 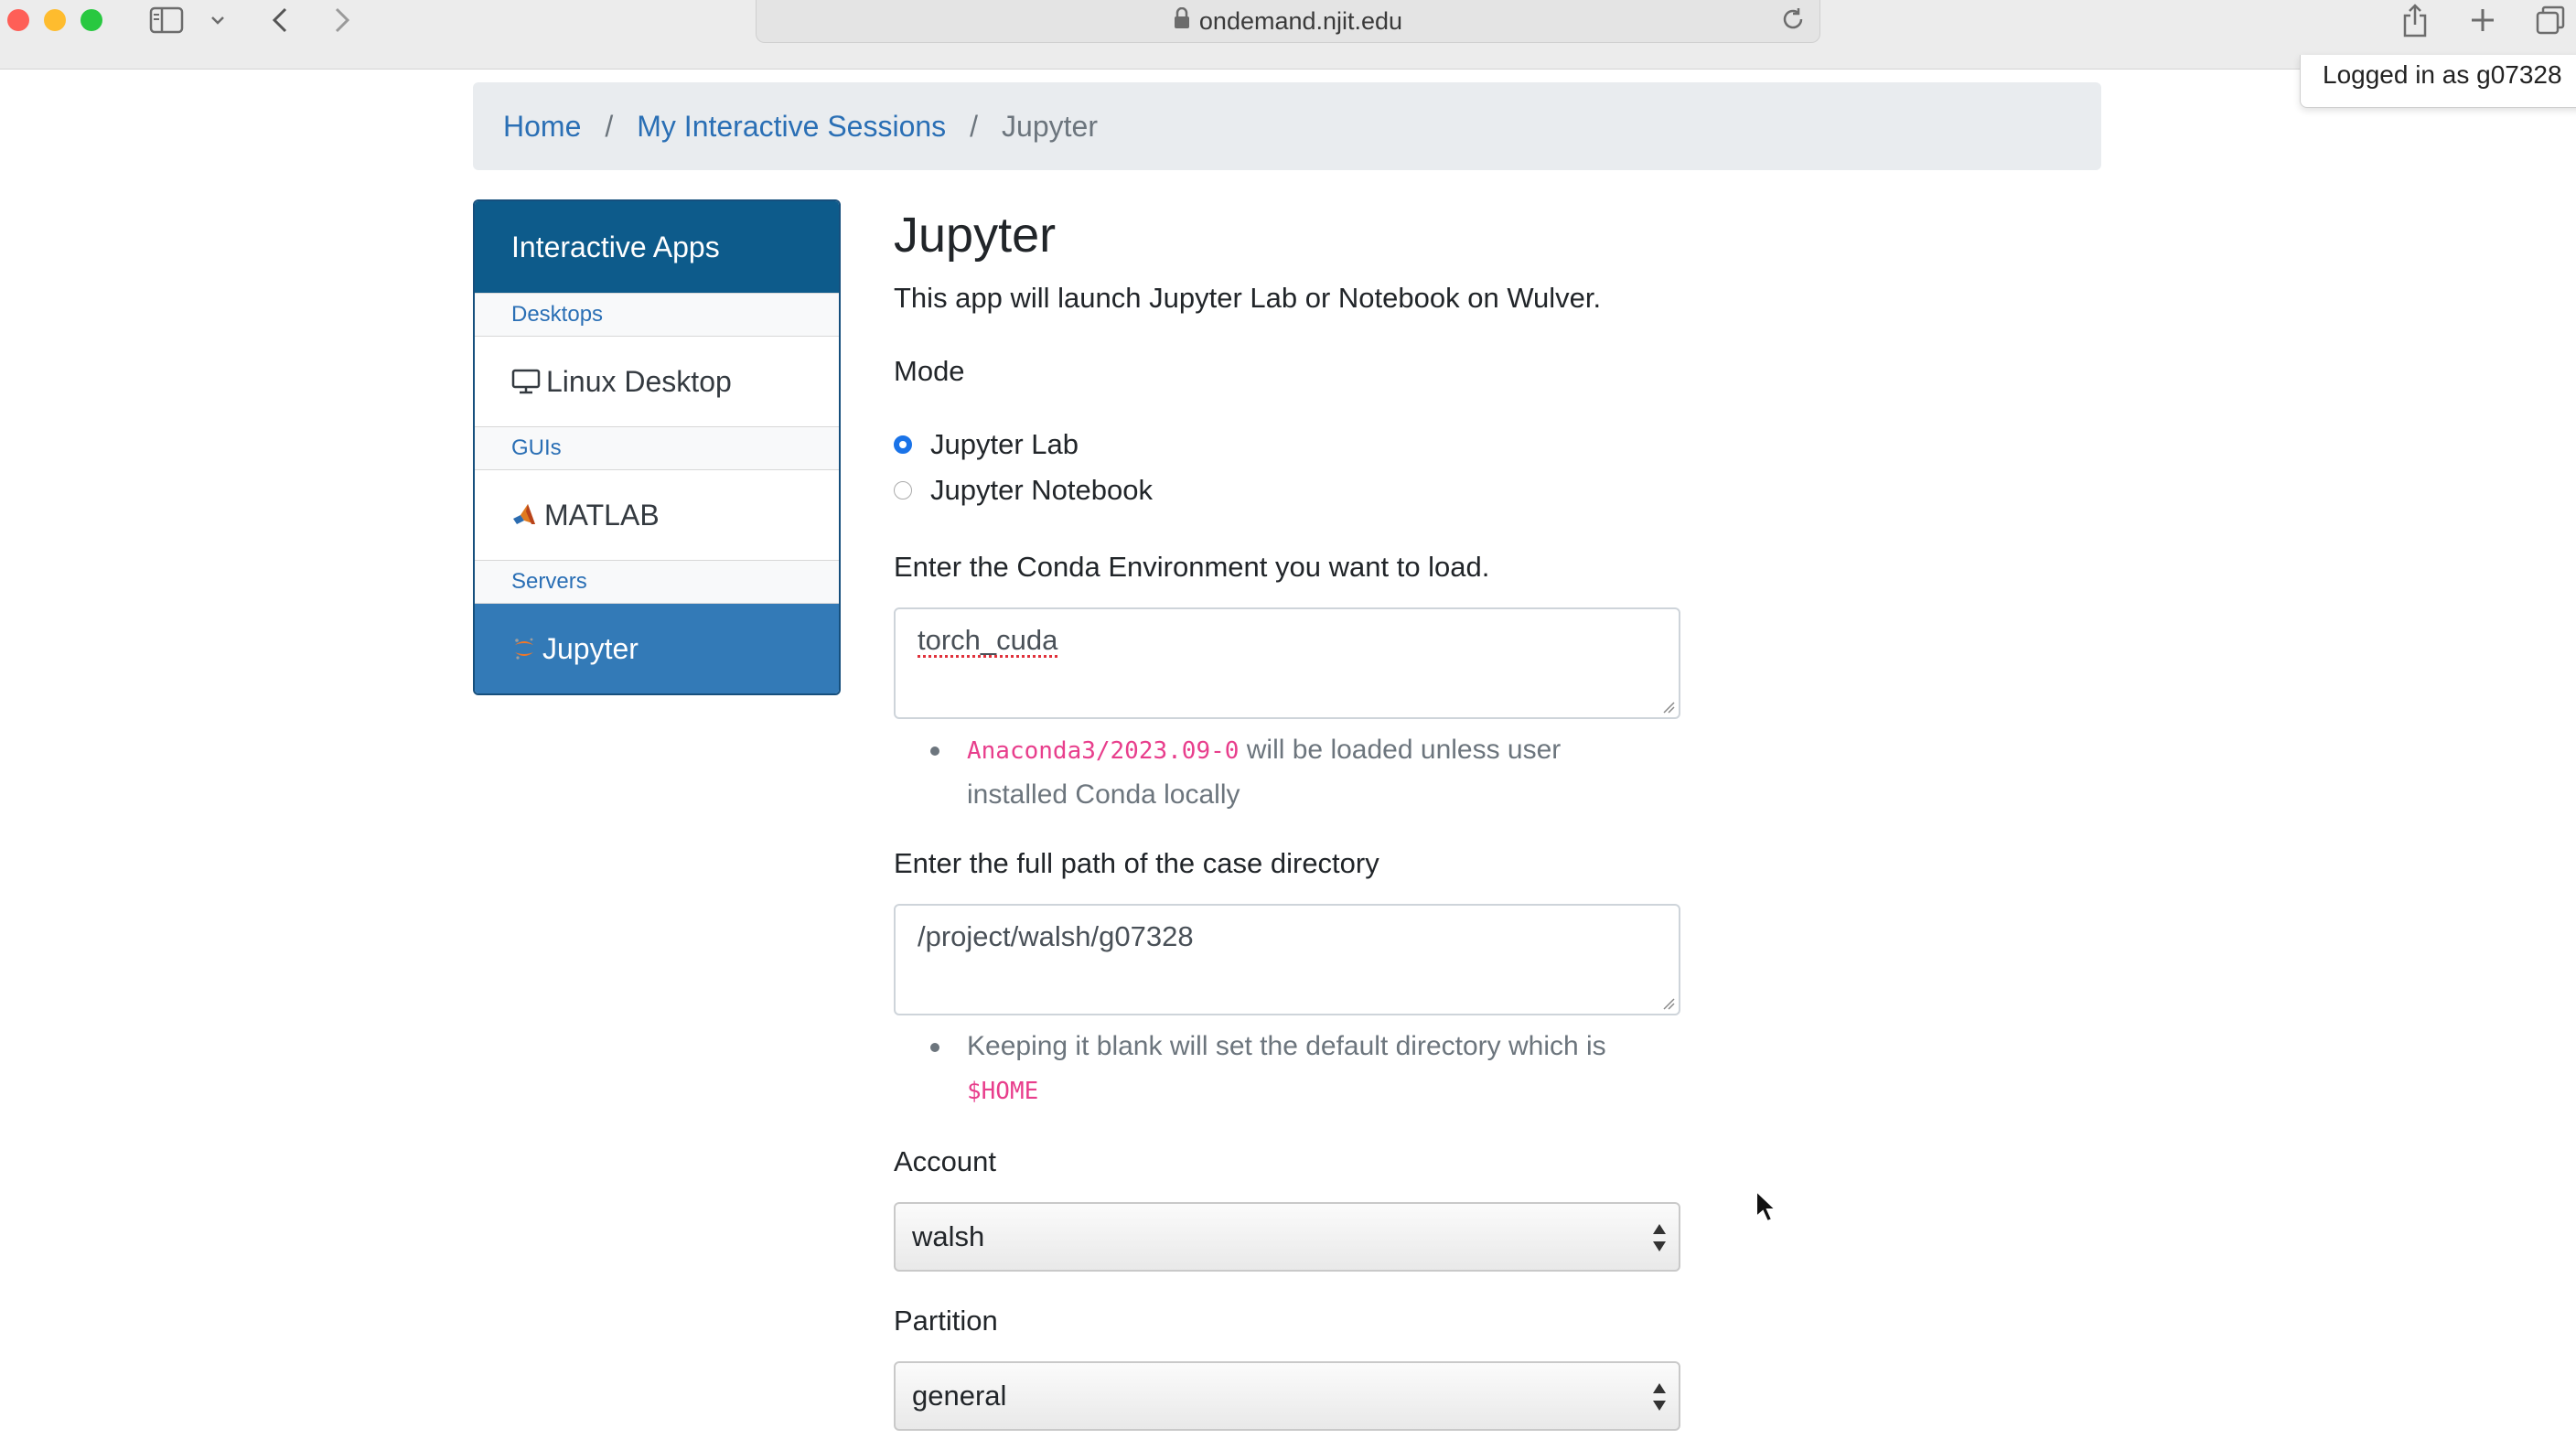 I want to click on sidebar-category-guis: GUIs, so click(x=657, y=448).